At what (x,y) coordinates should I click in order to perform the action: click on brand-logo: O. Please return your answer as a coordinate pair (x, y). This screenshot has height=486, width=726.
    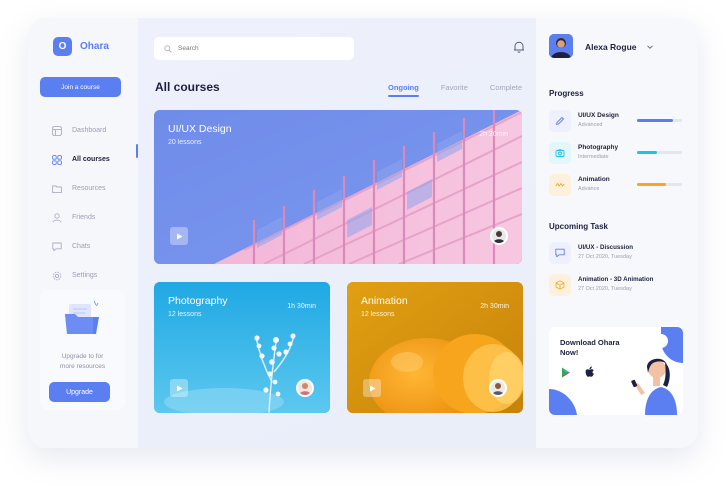
    Looking at the image, I should click on (62, 46).